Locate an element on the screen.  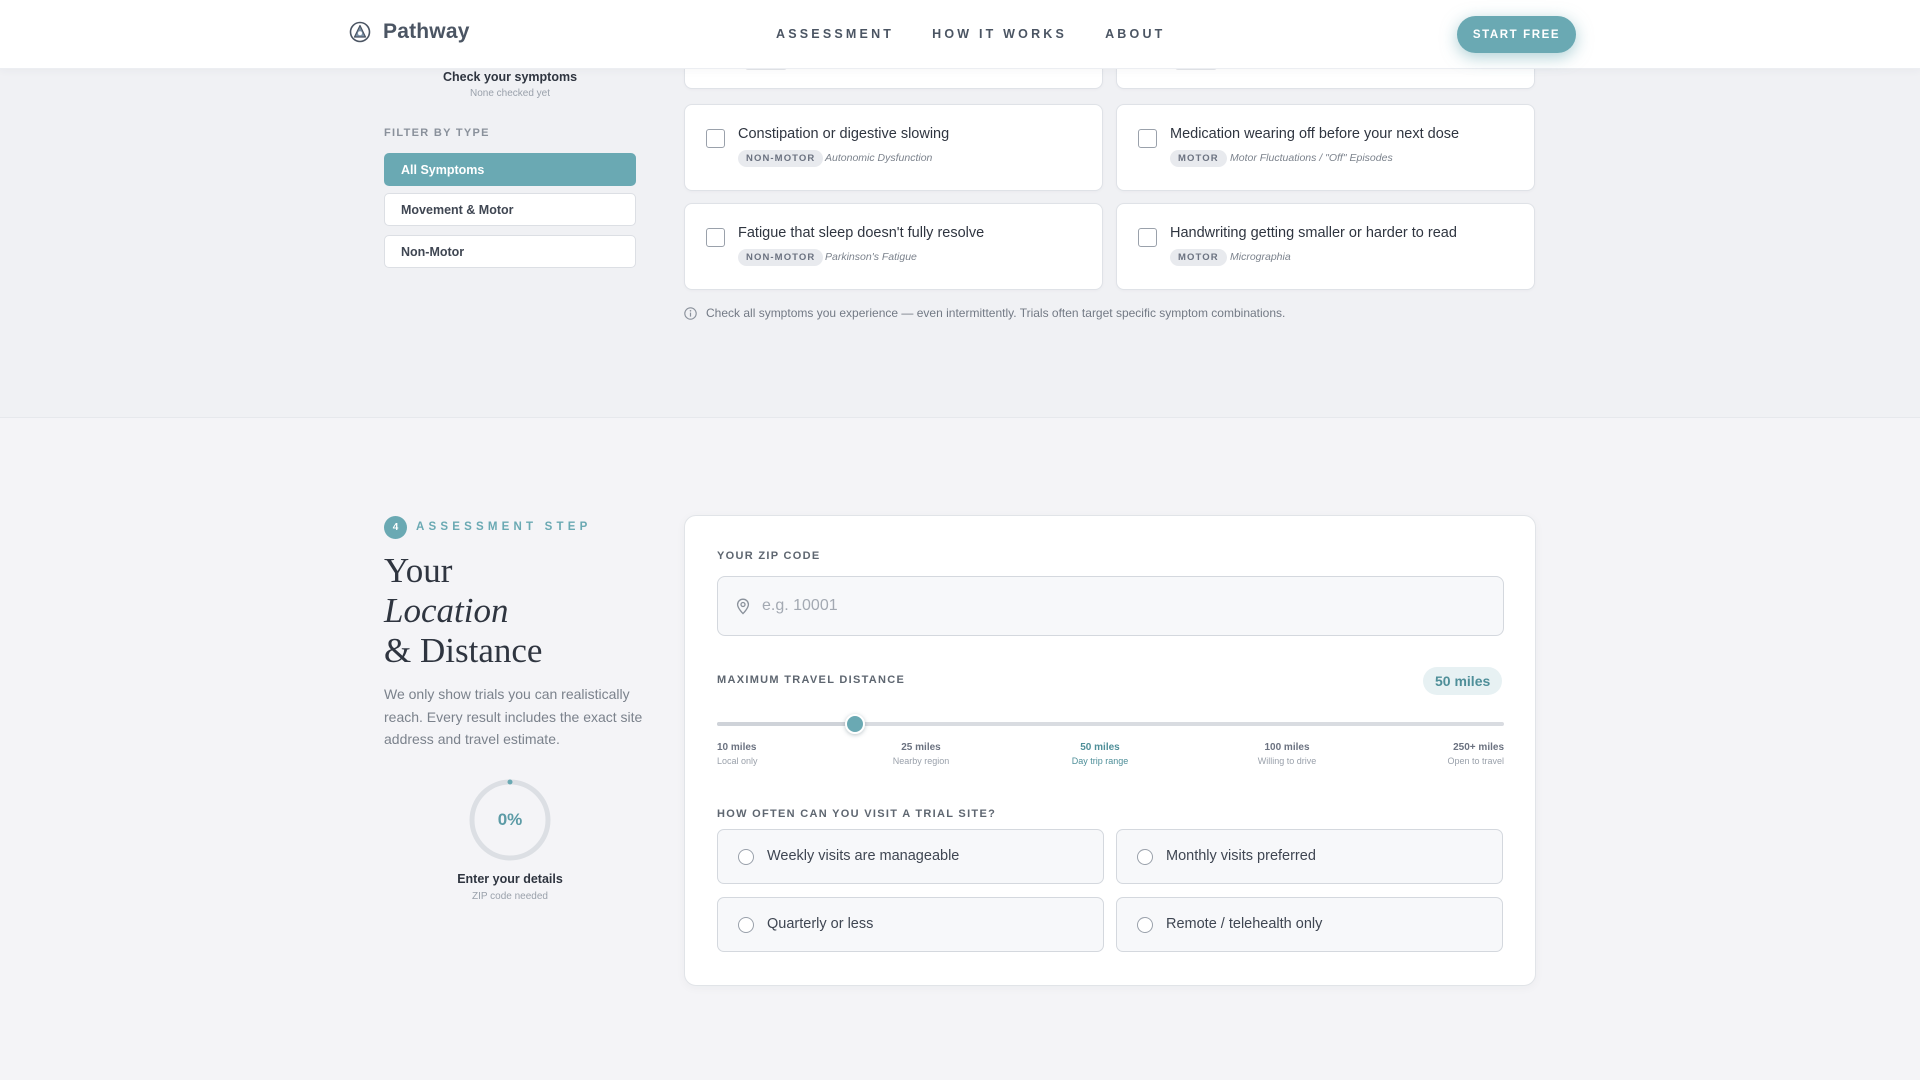
slider-tick: 10 miles Local only is located at coordinates (737, 754).